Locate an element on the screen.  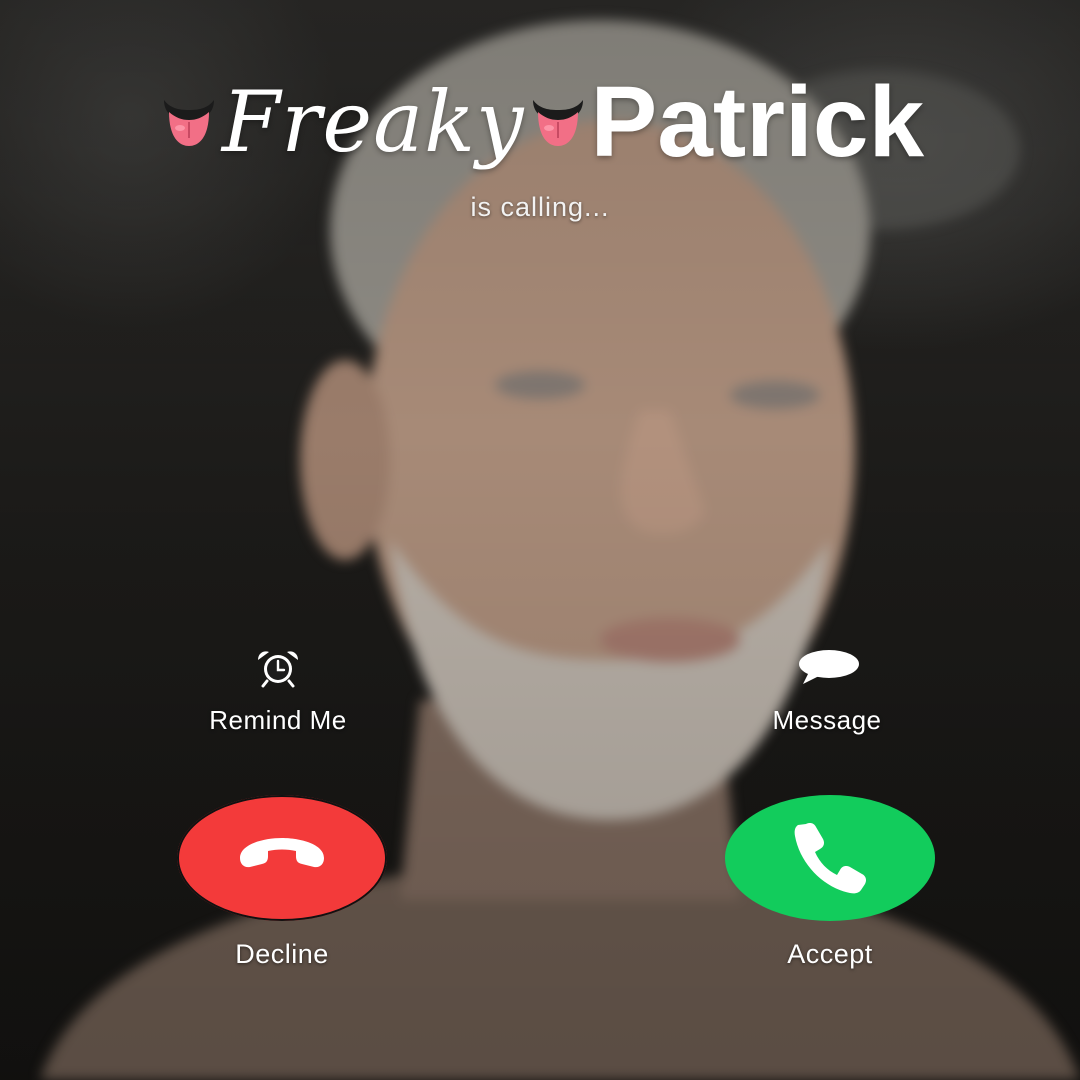
alarm-clock-icon is located at coordinates (278, 670).